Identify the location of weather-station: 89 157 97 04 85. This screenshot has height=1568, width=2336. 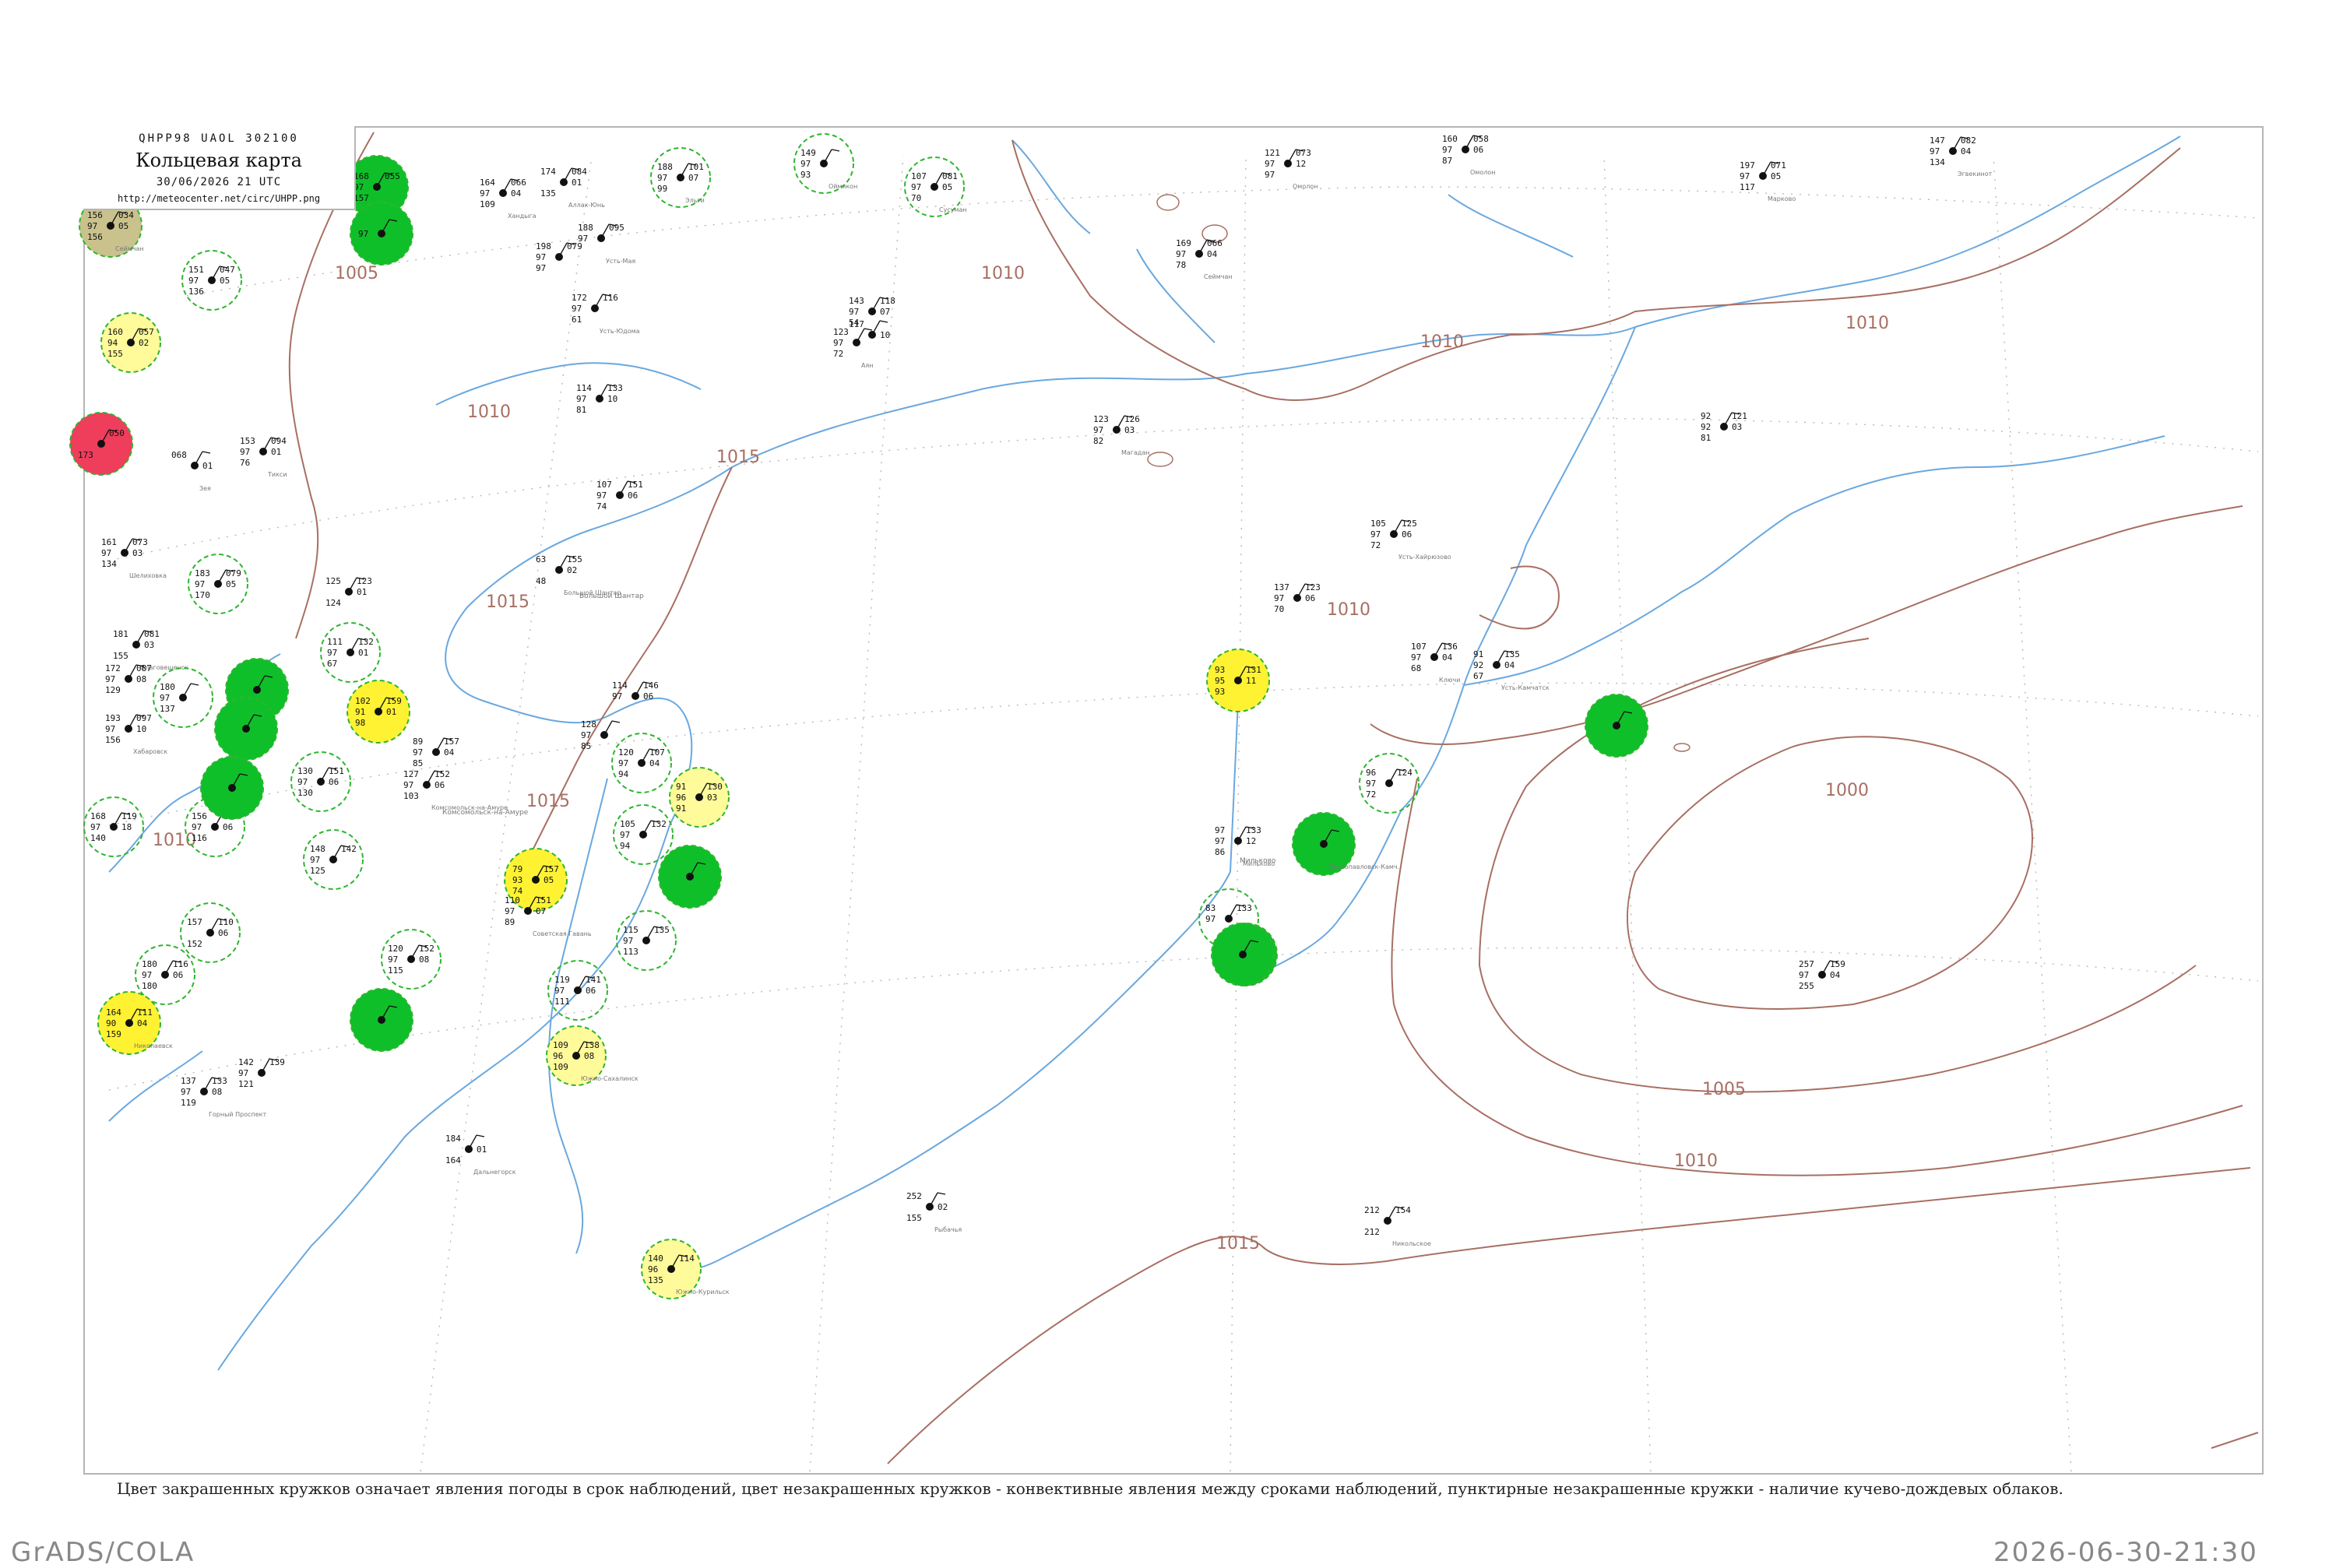
(436, 752).